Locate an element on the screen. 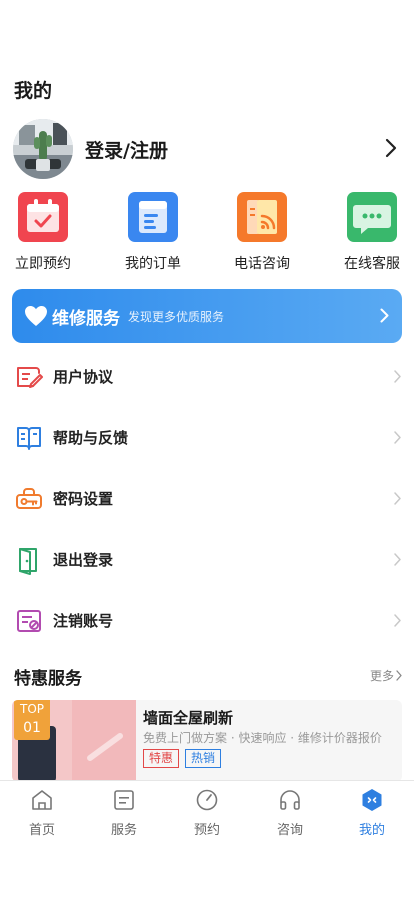 The width and height of the screenshot is (414, 897). tab-mine: 我的 is located at coordinates (372, 812).